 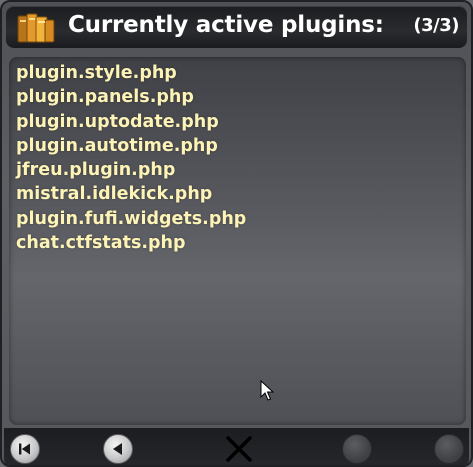 I want to click on plugin-list-item: mistral.idlekick.php, so click(x=114, y=194).